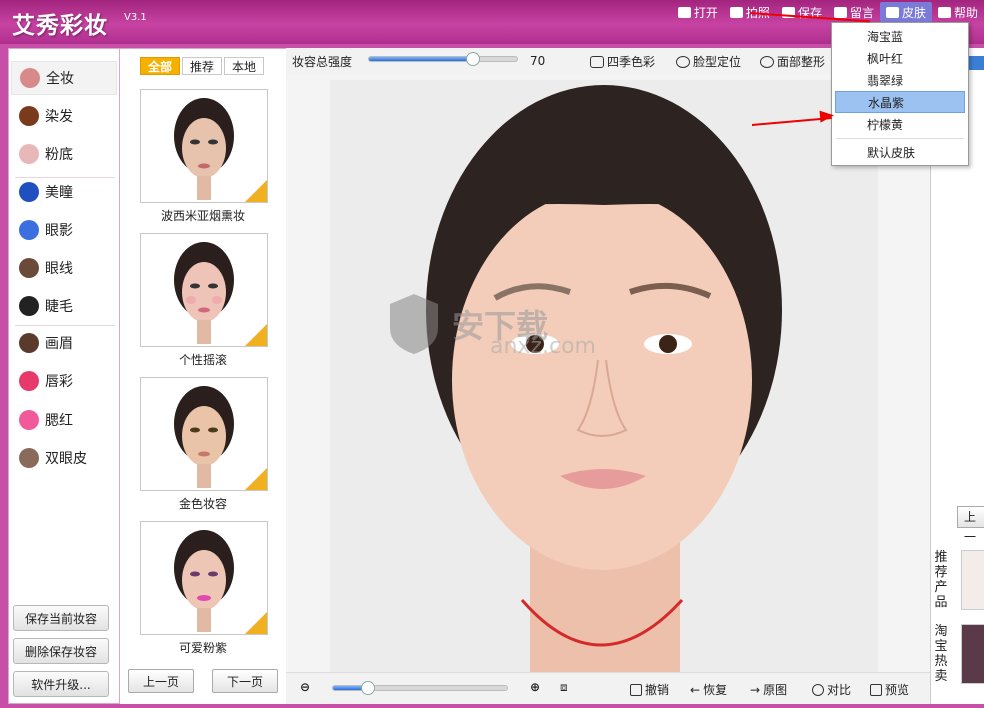  I want to click on category-full-makeup: 全妆, so click(64, 78).